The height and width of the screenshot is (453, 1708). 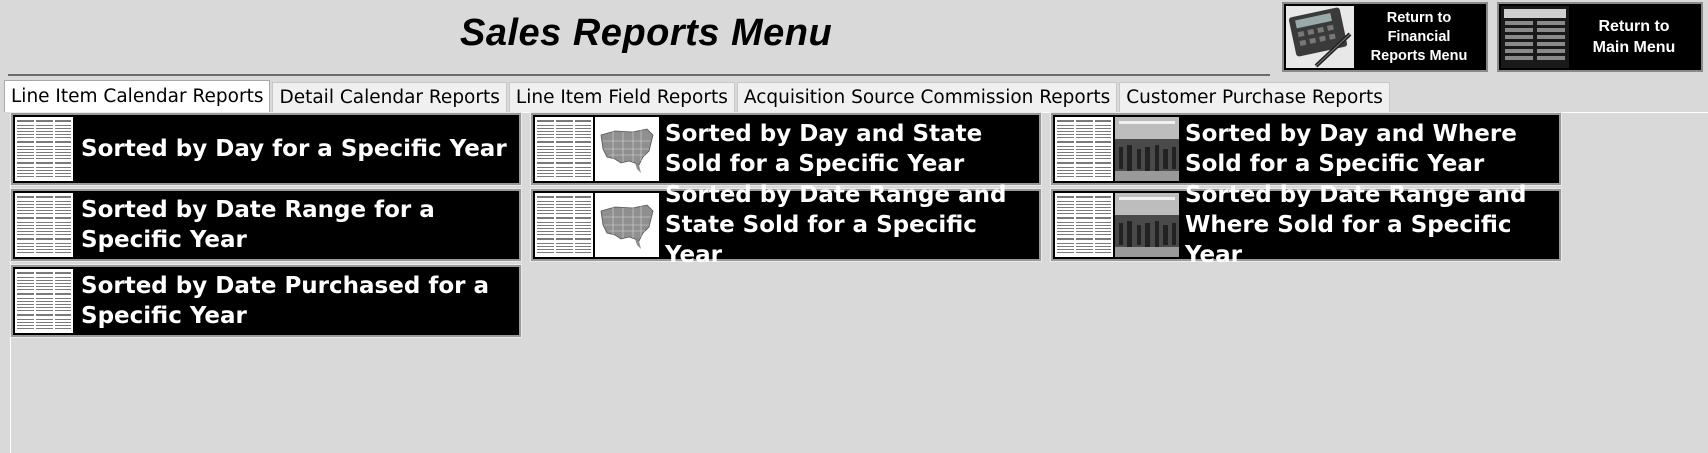 I want to click on tab-line-item-calendar-reports: Line Item Calendar Reports, so click(x=137, y=96).